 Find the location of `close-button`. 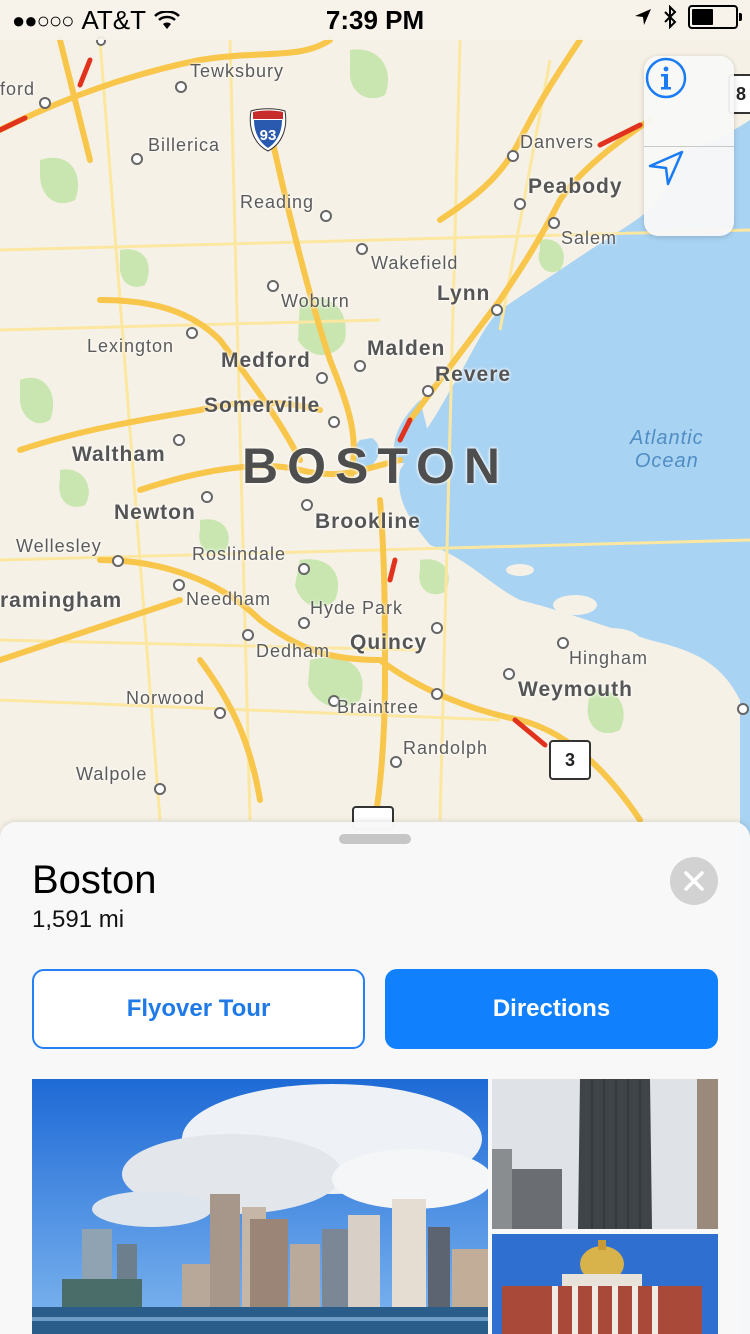

close-button is located at coordinates (694, 881).